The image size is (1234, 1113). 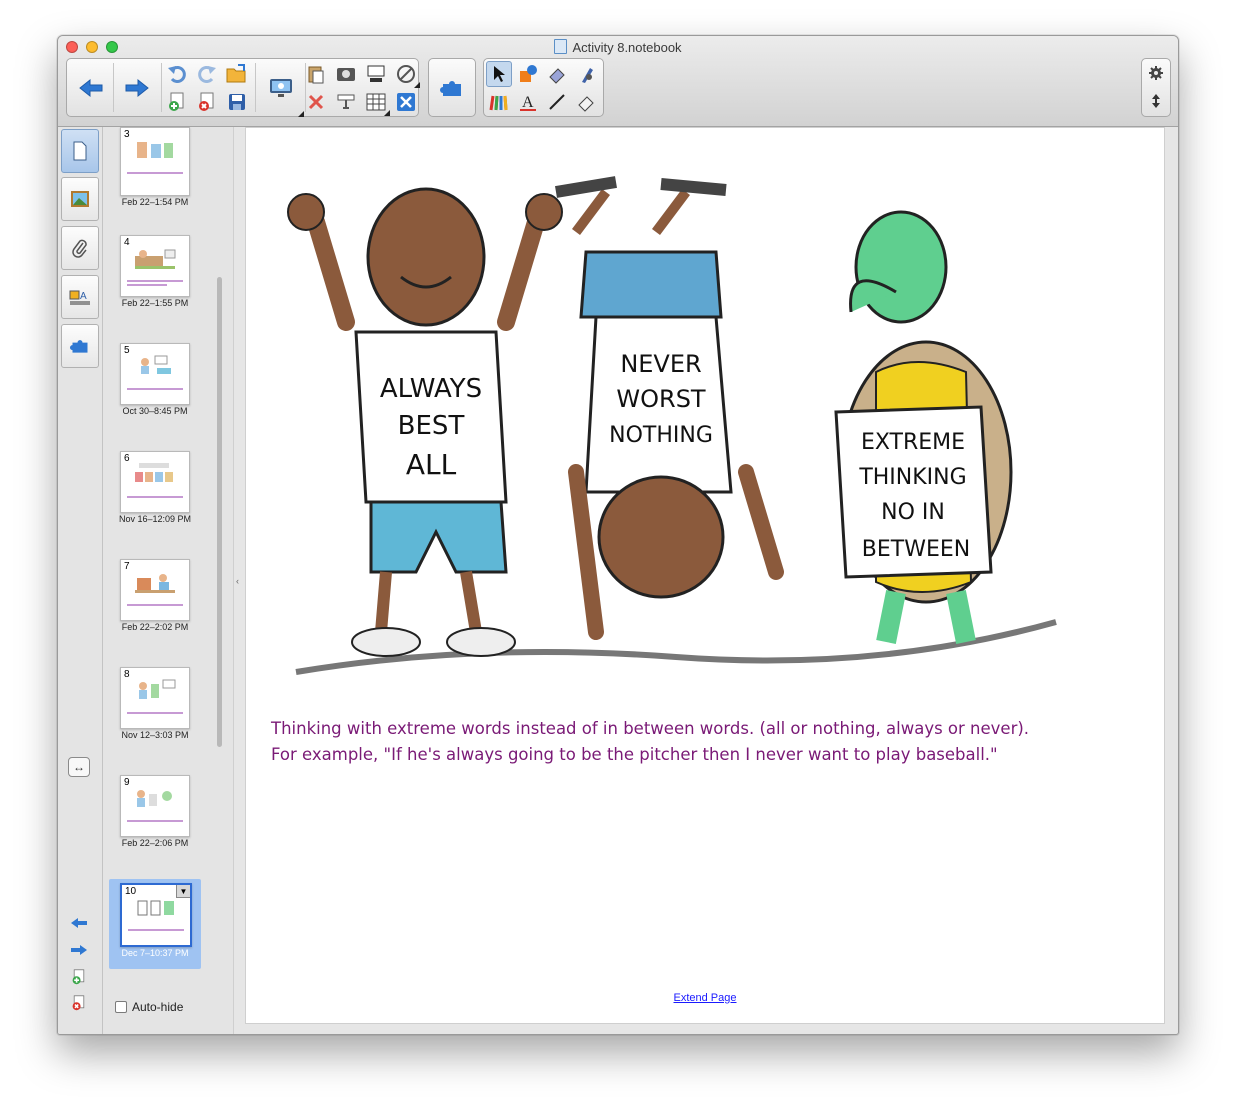 I want to click on checkbox-box, so click(x=121, y=1007).